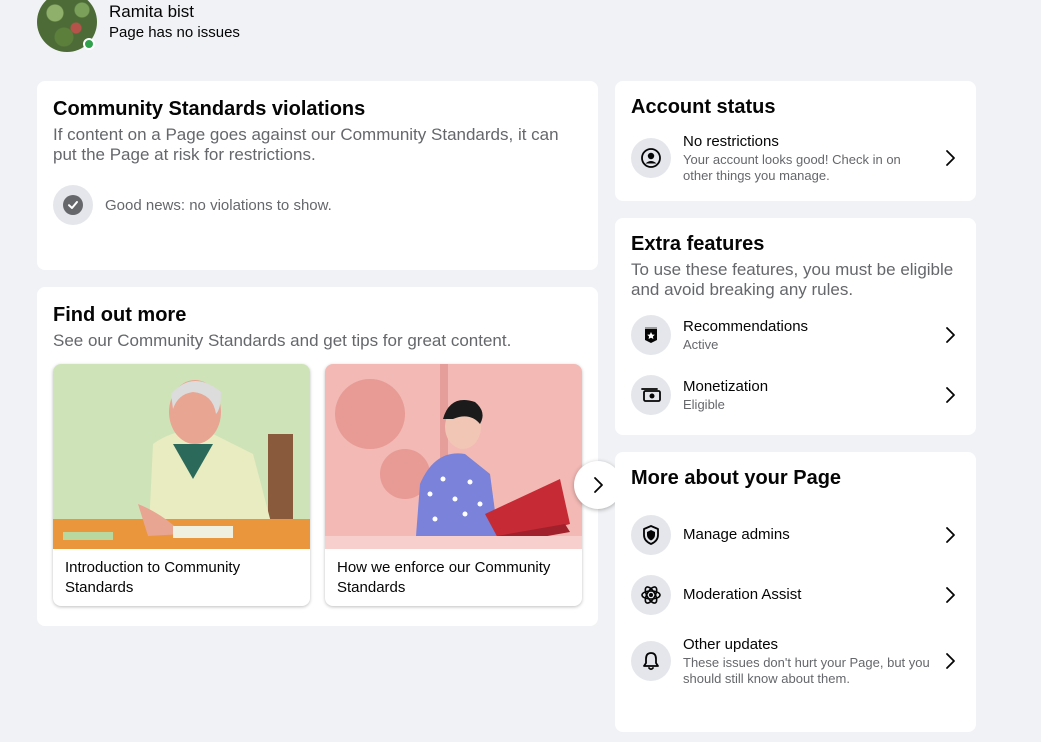 This screenshot has width=1041, height=742. What do you see at coordinates (651, 661) in the screenshot?
I see `bell-icon` at bounding box center [651, 661].